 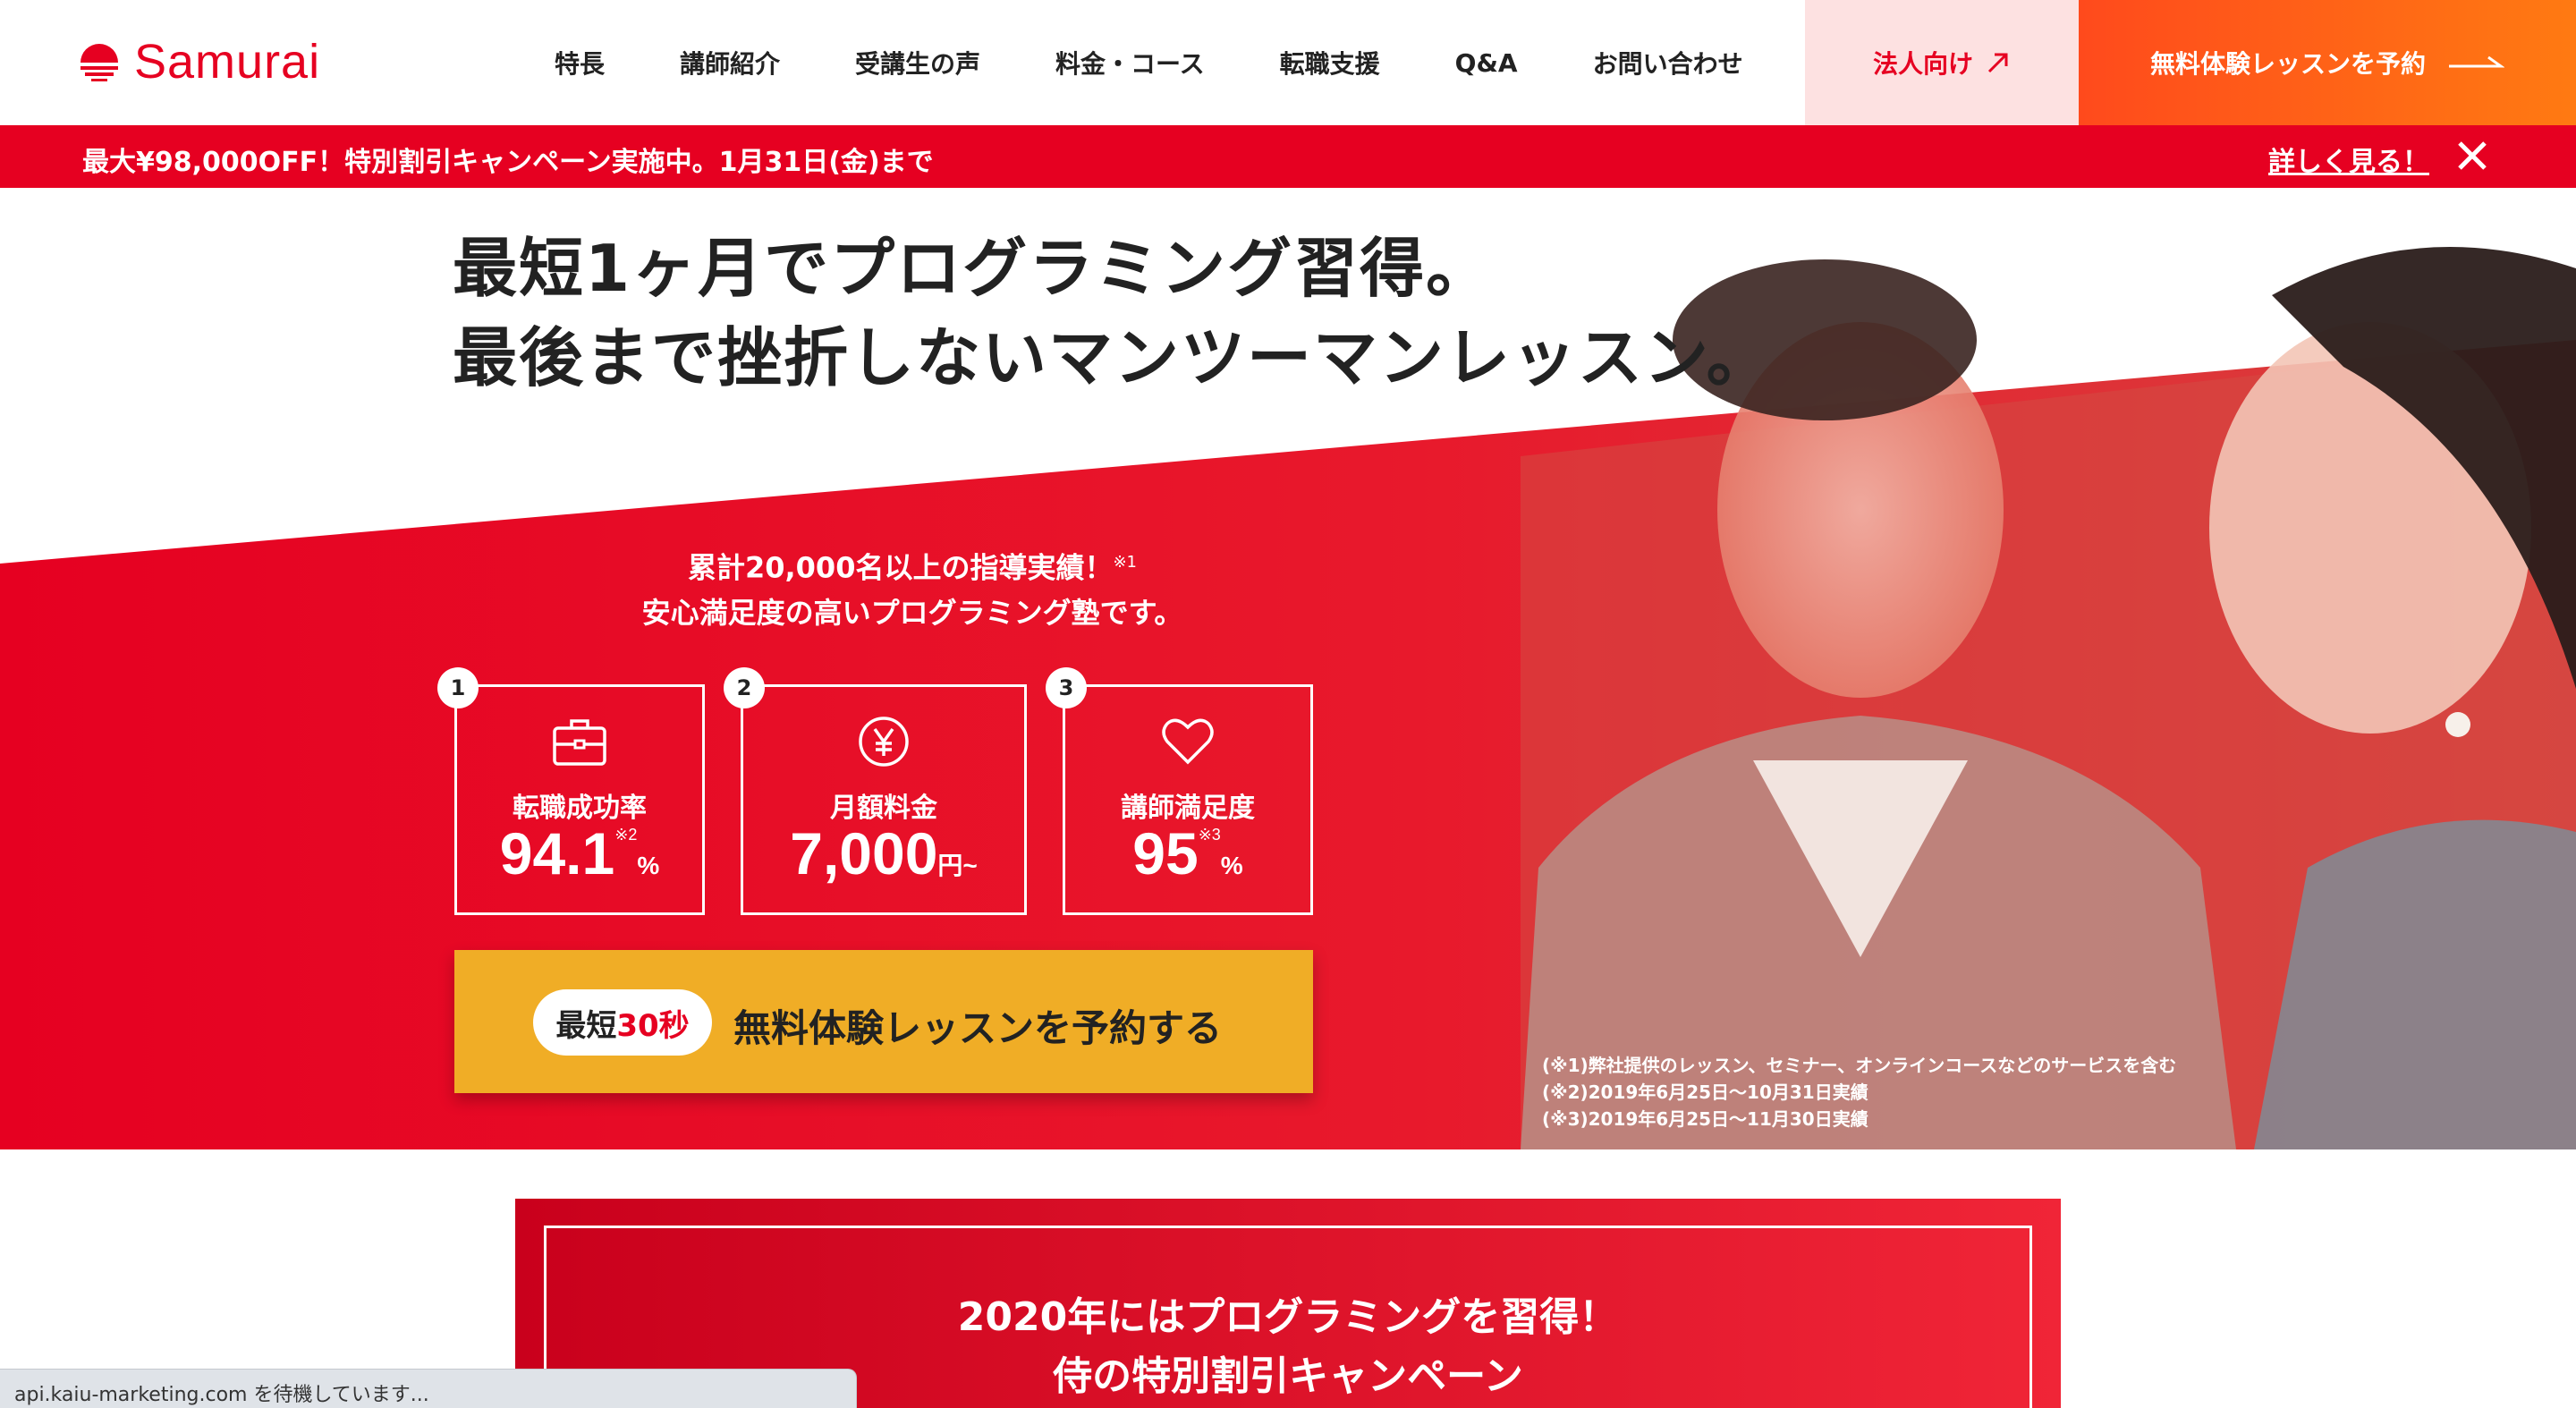 What do you see at coordinates (973, 268) in the screenshot?
I see `headline-line-1: 最短1ヶ月でプログラミング習得。` at bounding box center [973, 268].